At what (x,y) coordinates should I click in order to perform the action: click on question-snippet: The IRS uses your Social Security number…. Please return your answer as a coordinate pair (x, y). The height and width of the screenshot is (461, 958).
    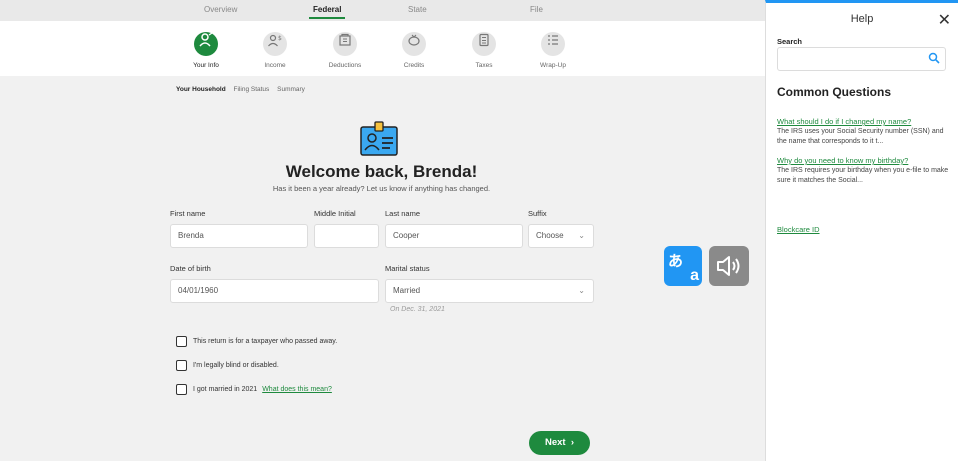
    Looking at the image, I should click on (860, 136).